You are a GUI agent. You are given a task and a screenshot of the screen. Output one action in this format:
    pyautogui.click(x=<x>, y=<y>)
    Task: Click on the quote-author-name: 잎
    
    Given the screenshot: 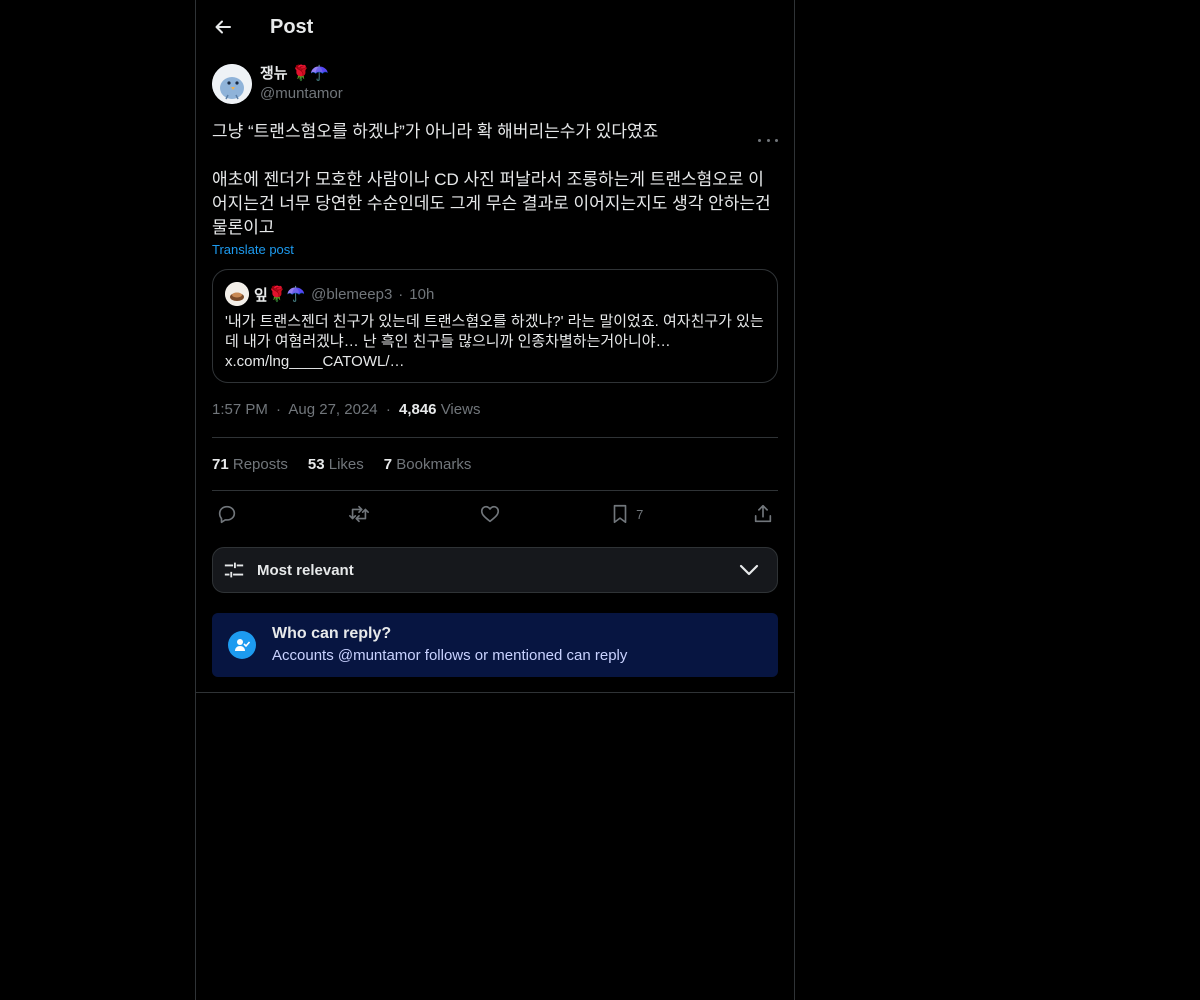 What is the action you would take?
    pyautogui.click(x=261, y=295)
    